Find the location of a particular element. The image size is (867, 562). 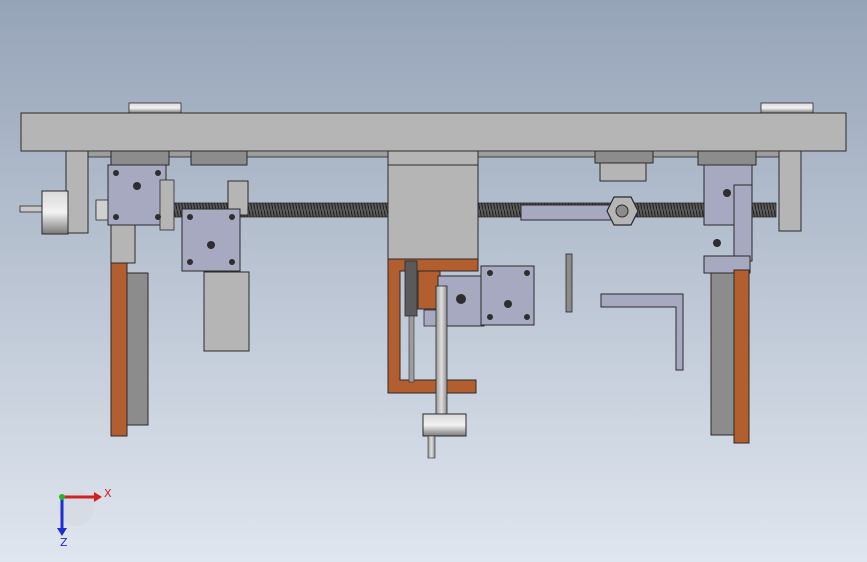

guide-strip is located at coordinates (411, 288).